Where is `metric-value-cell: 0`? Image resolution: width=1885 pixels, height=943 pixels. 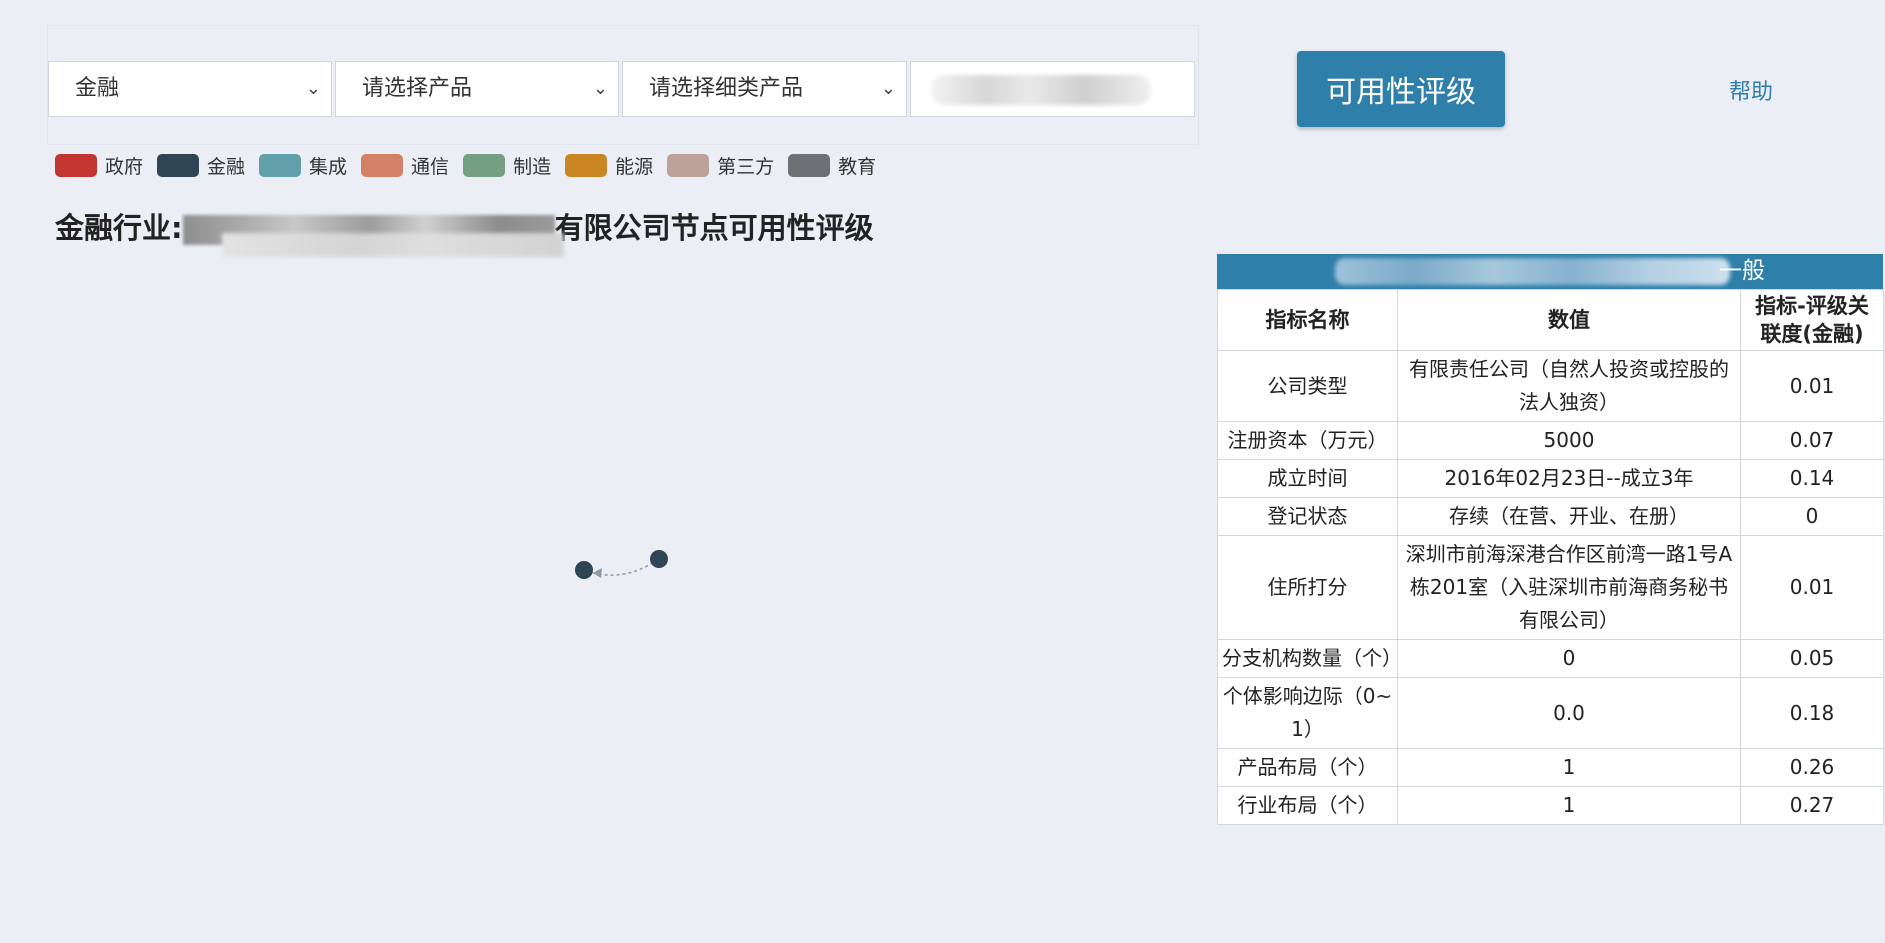 metric-value-cell: 0 is located at coordinates (1569, 658).